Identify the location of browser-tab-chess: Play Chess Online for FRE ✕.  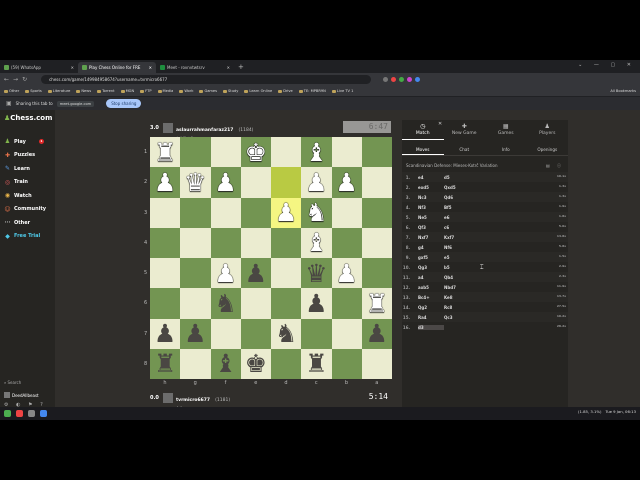
(117, 67).